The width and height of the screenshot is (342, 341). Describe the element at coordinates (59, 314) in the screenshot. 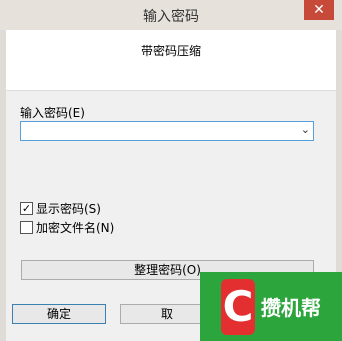

I see `ok-button: 确定` at that location.